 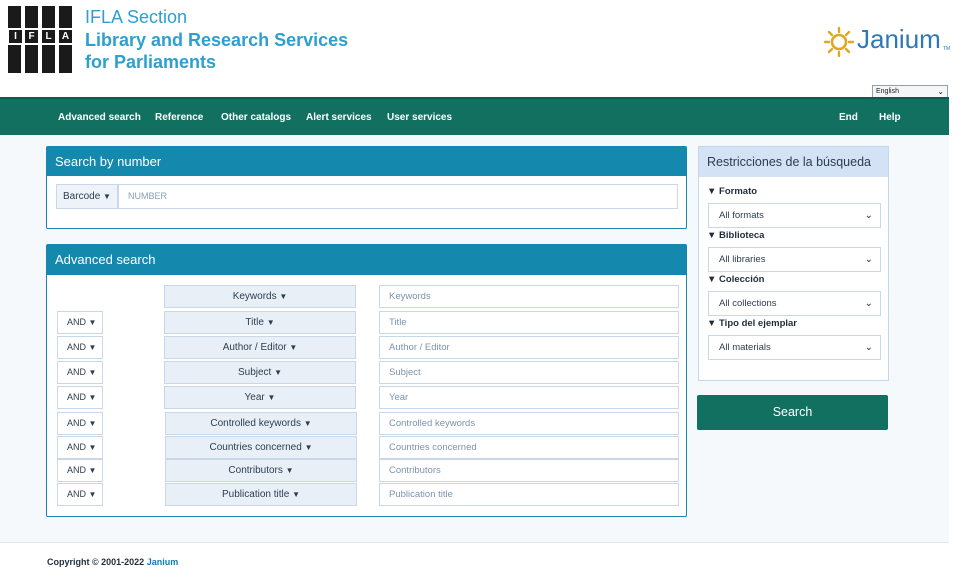 I want to click on term-input-controlled-keywords: Controlled keywords, so click(x=529, y=423).